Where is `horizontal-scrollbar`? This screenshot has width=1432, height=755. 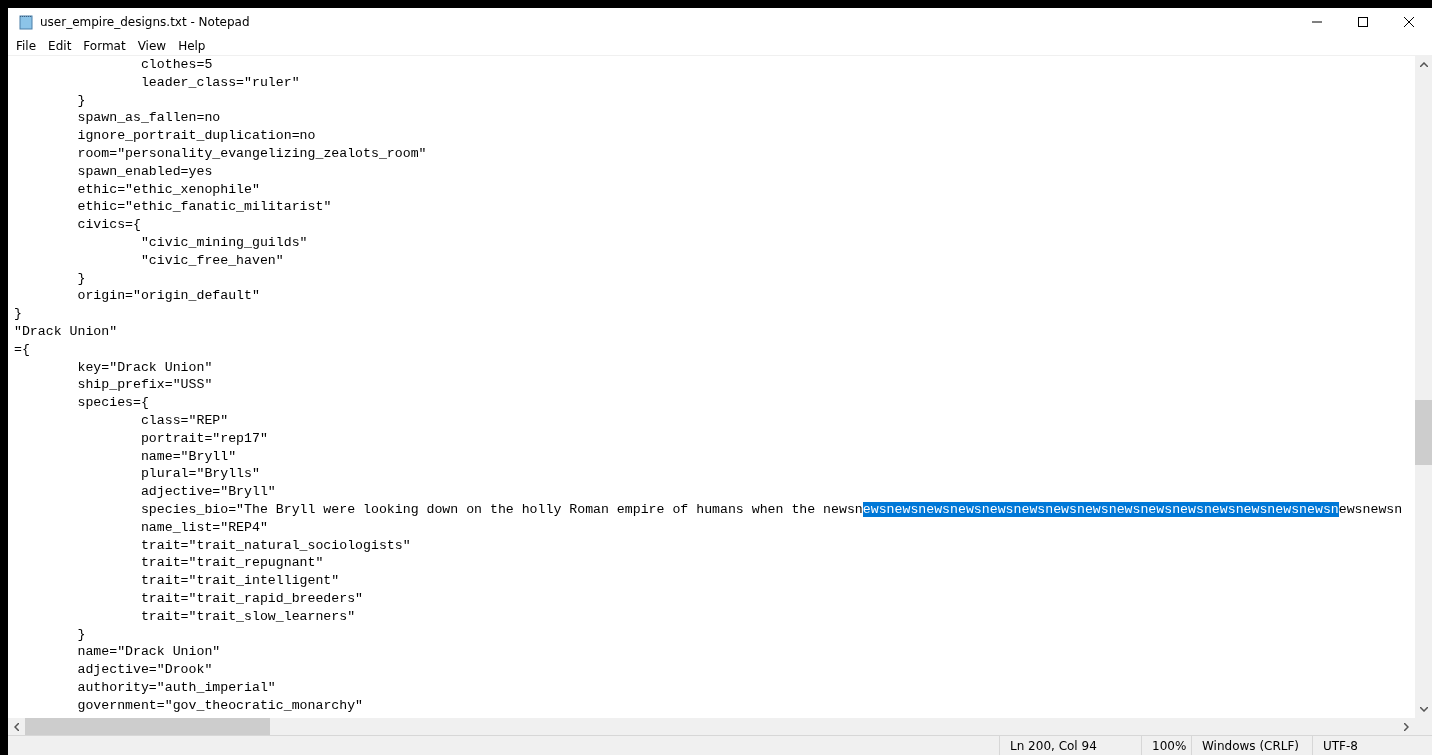 horizontal-scrollbar is located at coordinates (711, 726).